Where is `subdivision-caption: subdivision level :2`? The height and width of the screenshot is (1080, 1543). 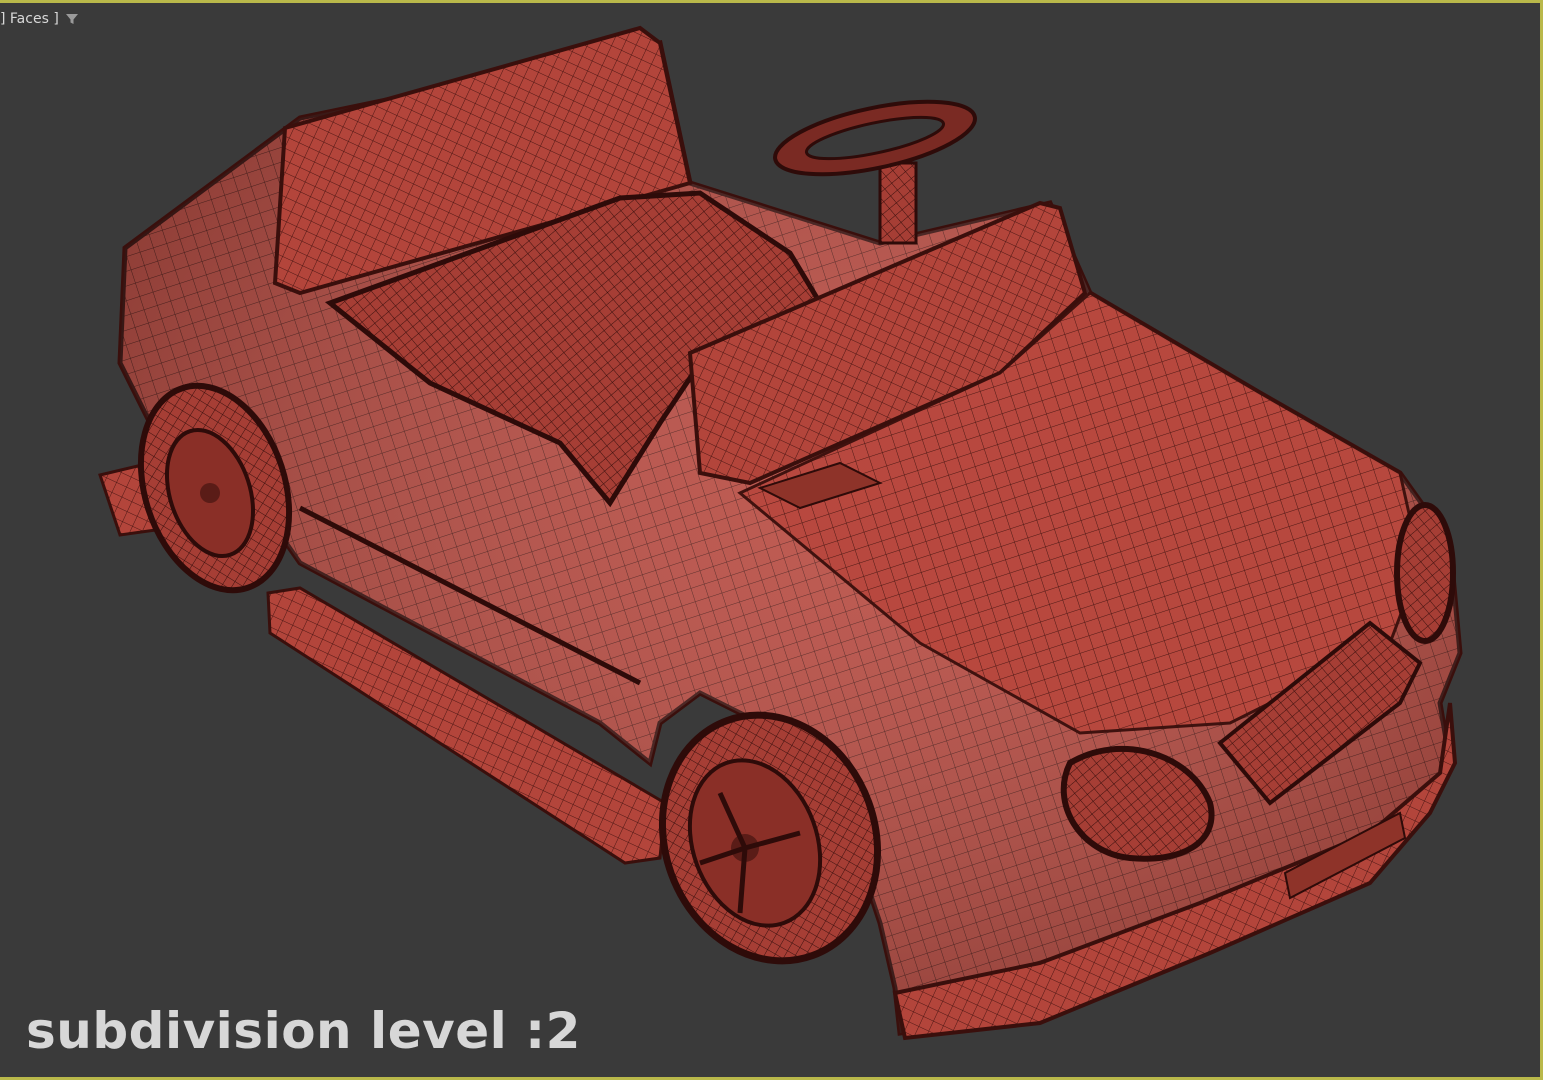
subdivision-caption: subdivision level :2 is located at coordinates (303, 1031).